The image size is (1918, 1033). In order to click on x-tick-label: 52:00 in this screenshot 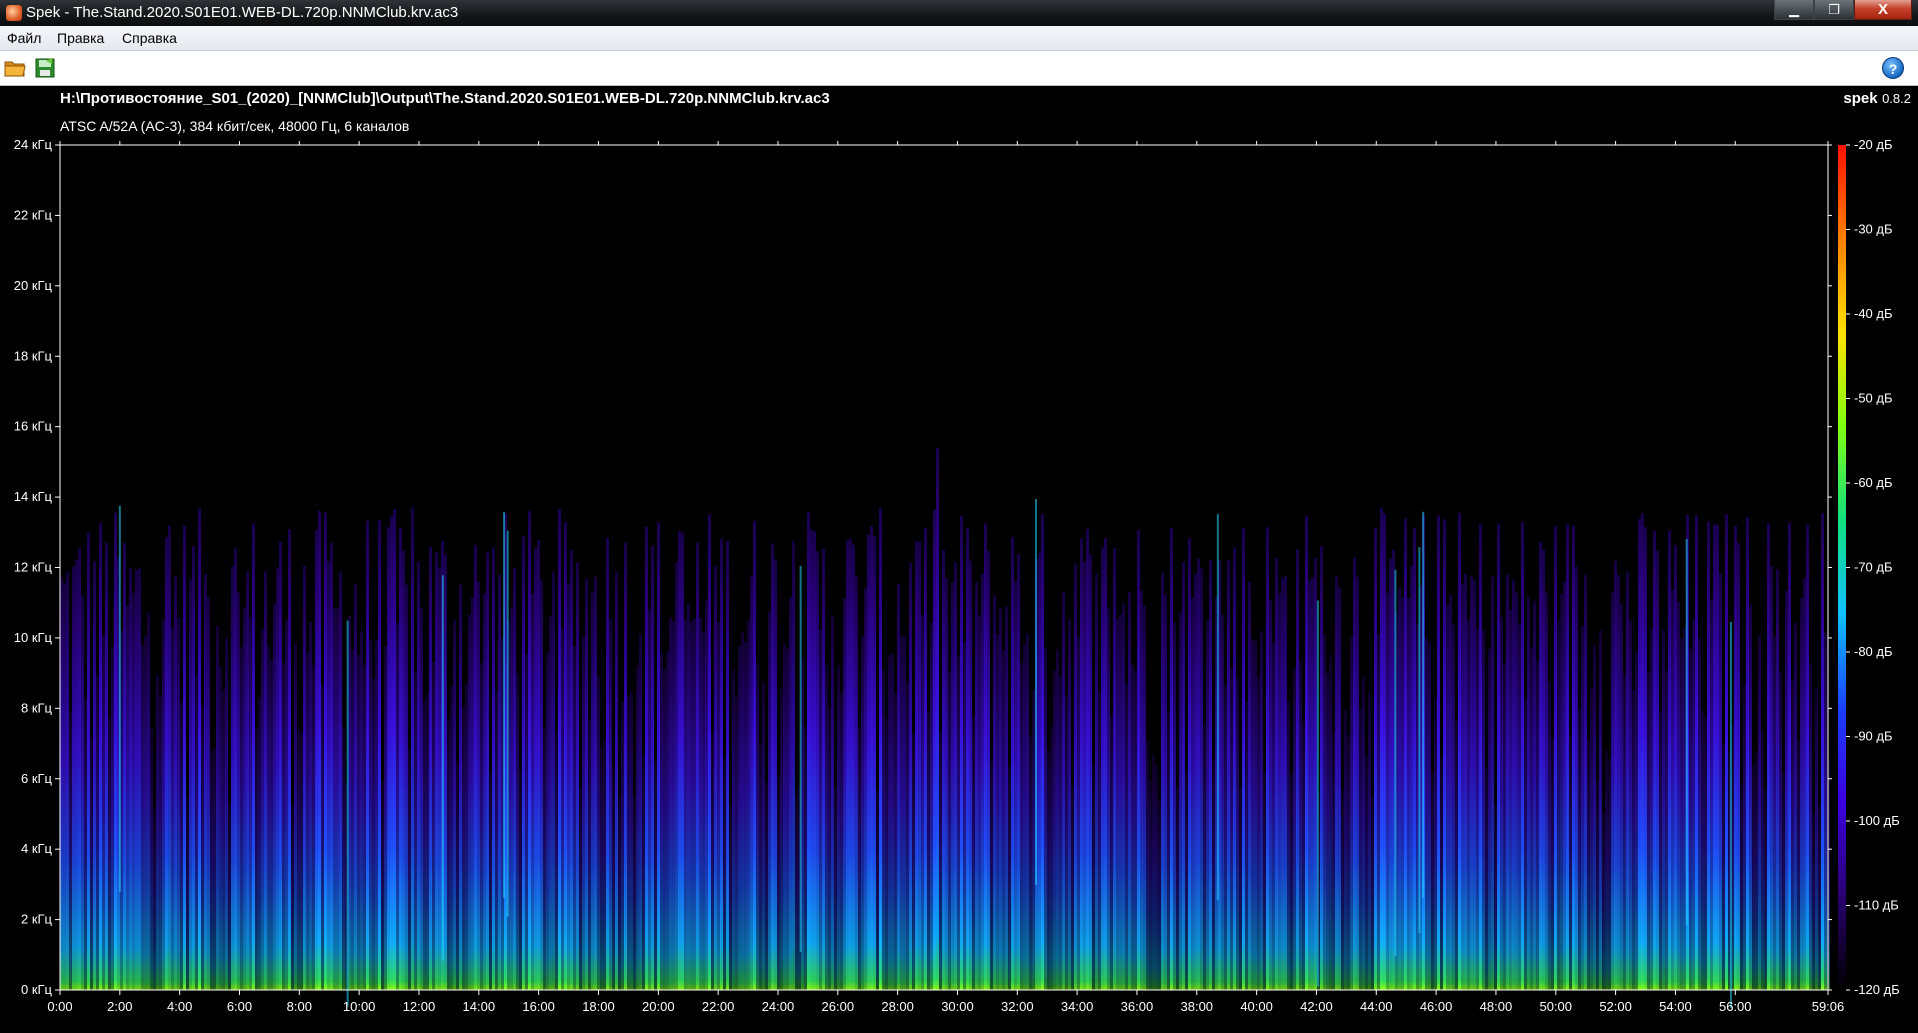, I will do `click(1615, 1006)`.